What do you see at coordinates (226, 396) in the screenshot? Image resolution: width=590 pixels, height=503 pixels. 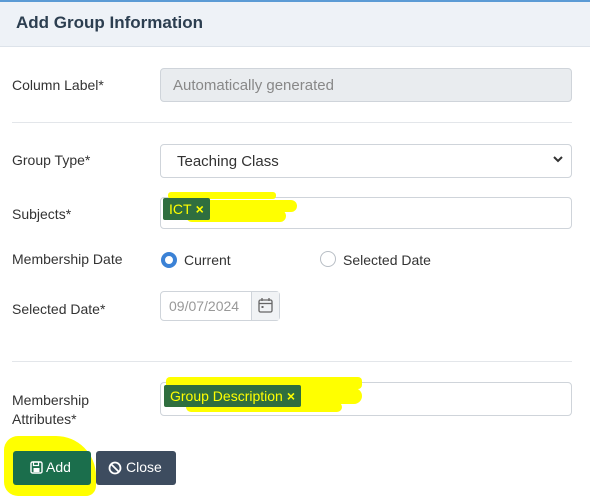 I see `attribute-tag-label: Group Description` at bounding box center [226, 396].